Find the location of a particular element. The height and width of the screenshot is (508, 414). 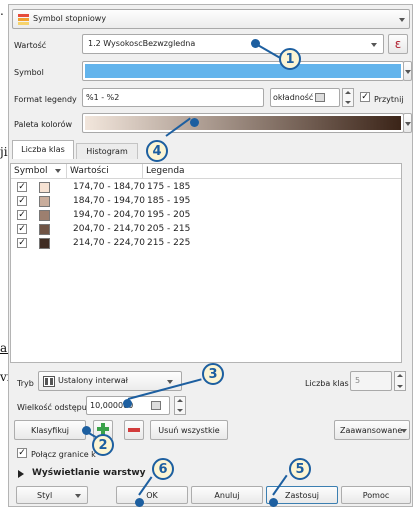

callout-4-anchor is located at coordinates (194, 122).